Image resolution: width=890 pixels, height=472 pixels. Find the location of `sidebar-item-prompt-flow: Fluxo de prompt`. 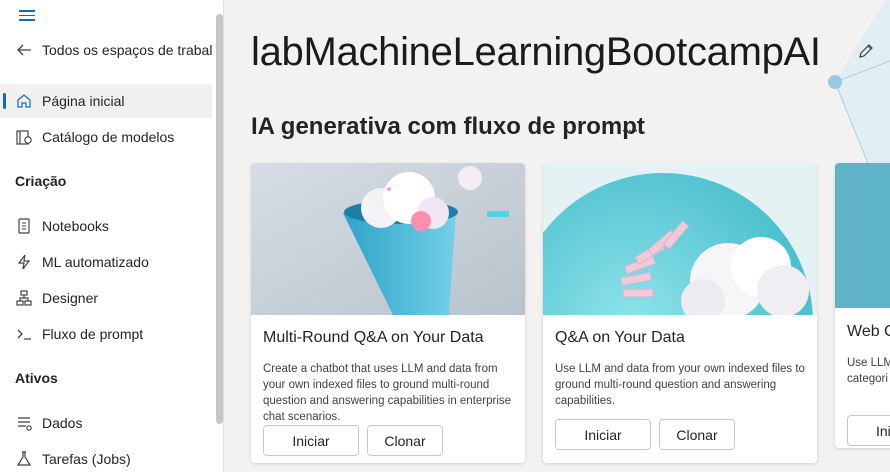

sidebar-item-prompt-flow: Fluxo de prompt is located at coordinates (106, 334).